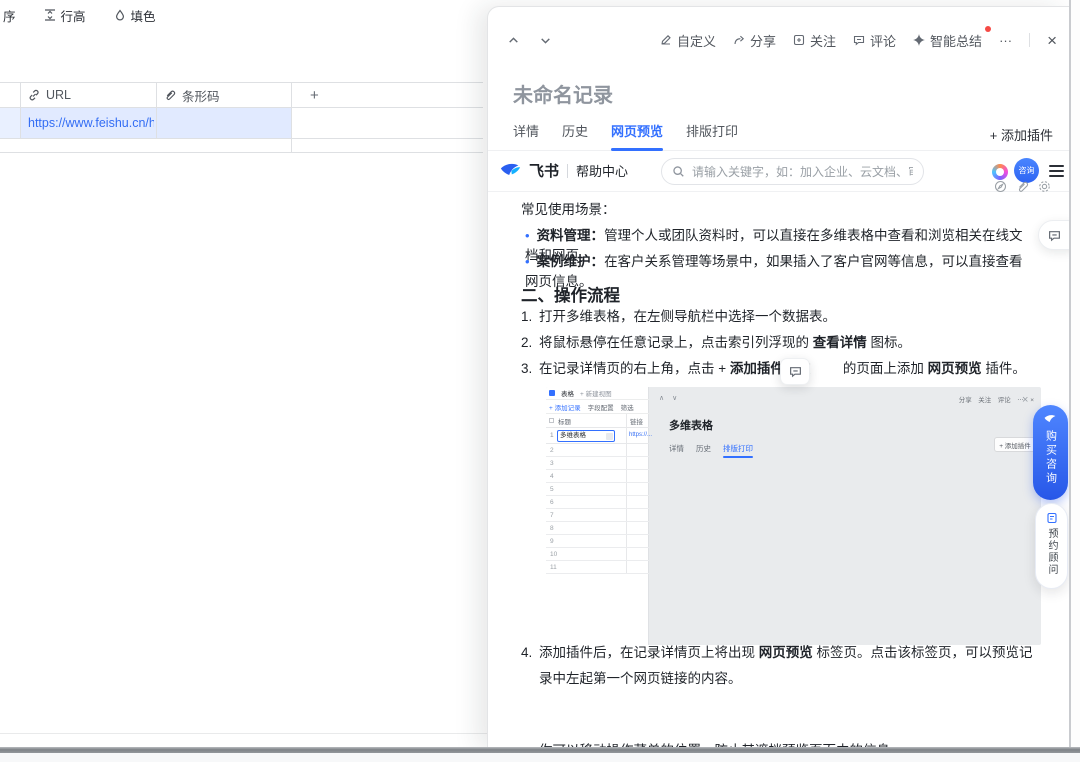  Describe the element at coordinates (691, 426) in the screenshot. I see `mini-record-title: 多维表格` at that location.